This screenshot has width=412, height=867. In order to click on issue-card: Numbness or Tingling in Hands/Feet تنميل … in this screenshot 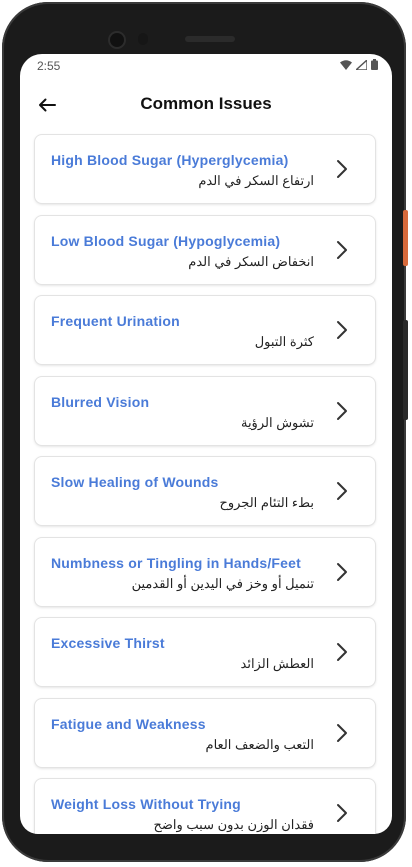, I will do `click(205, 571)`.